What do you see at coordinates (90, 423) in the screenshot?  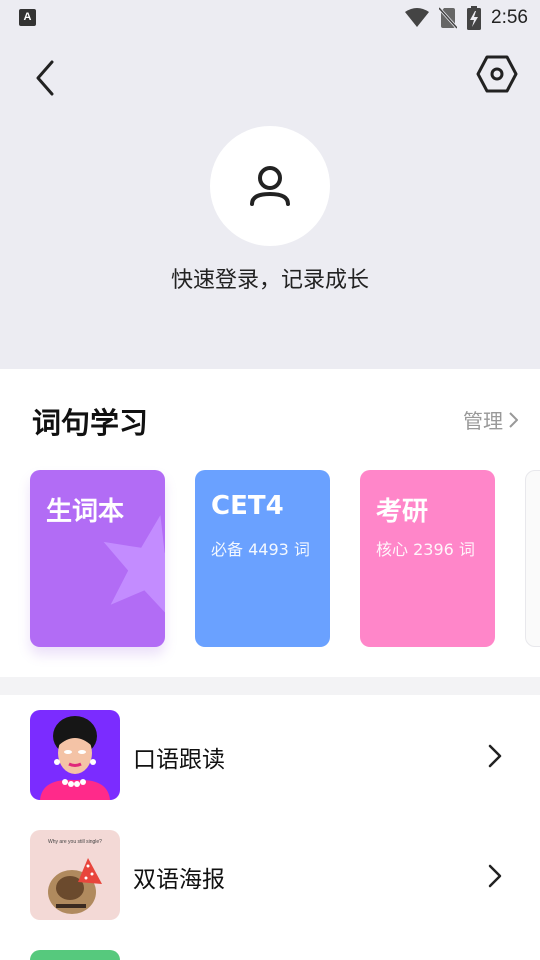 I see `section-title: 词句学习` at bounding box center [90, 423].